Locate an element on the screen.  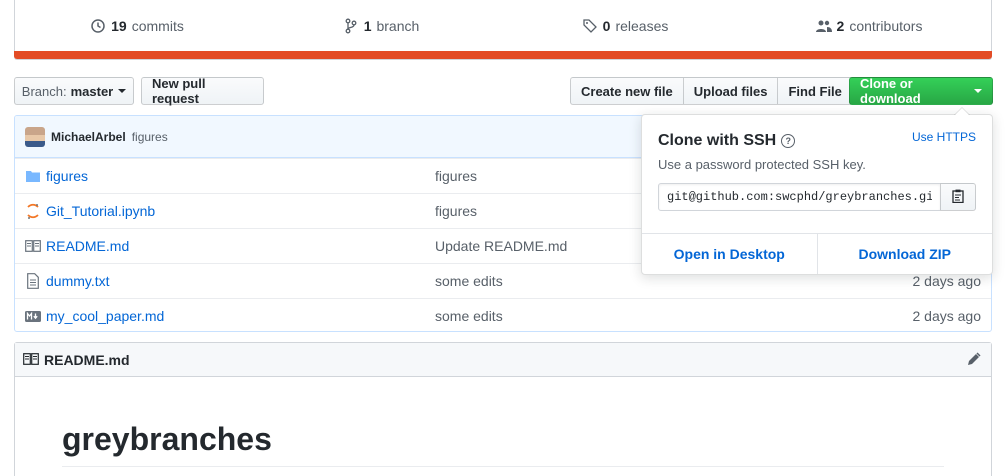
clone-popover-title: Clone with SSH ? is located at coordinates (727, 141).